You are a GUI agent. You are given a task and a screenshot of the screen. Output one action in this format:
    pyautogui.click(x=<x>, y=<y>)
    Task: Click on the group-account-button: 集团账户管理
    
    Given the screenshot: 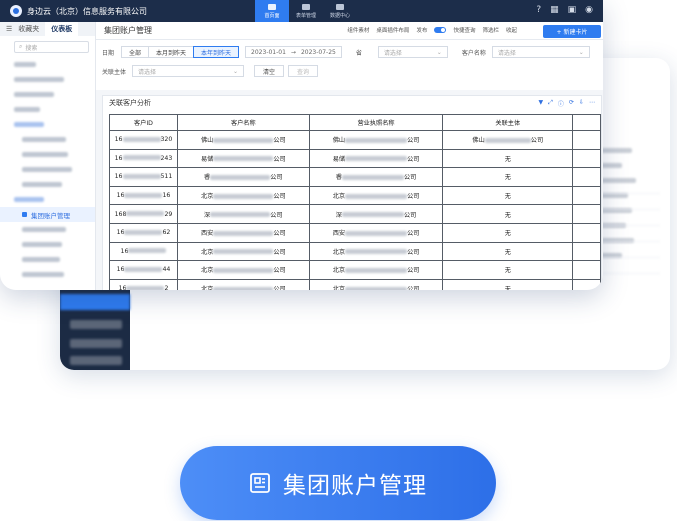 What is the action you would take?
    pyautogui.click(x=338, y=483)
    